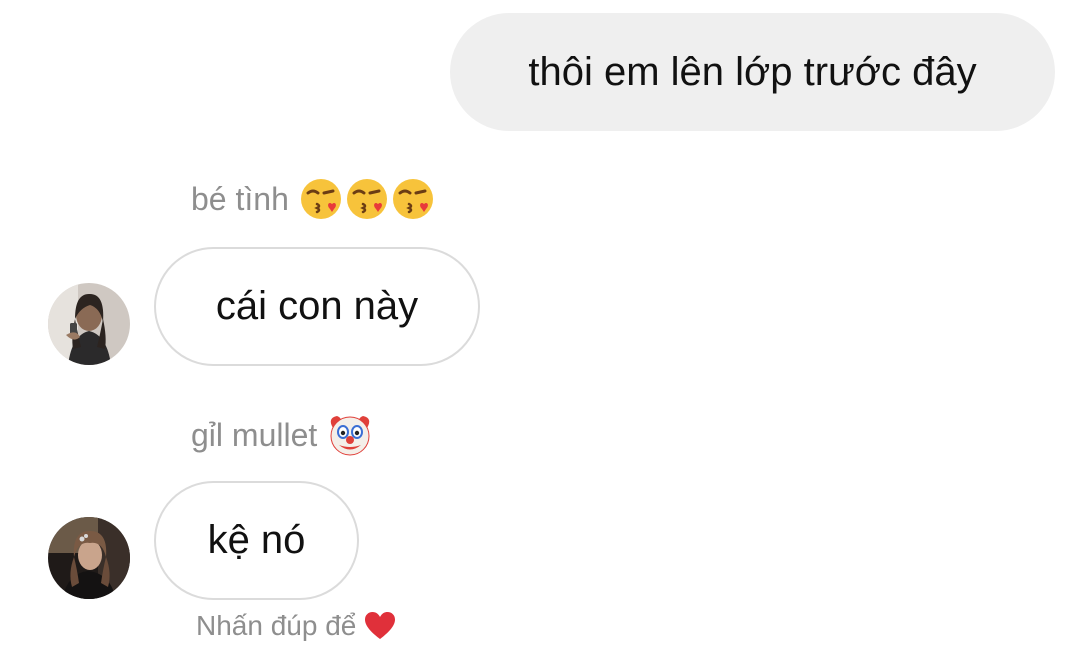  I want to click on double-tap-hint: Nhấn đúp để, so click(296, 626).